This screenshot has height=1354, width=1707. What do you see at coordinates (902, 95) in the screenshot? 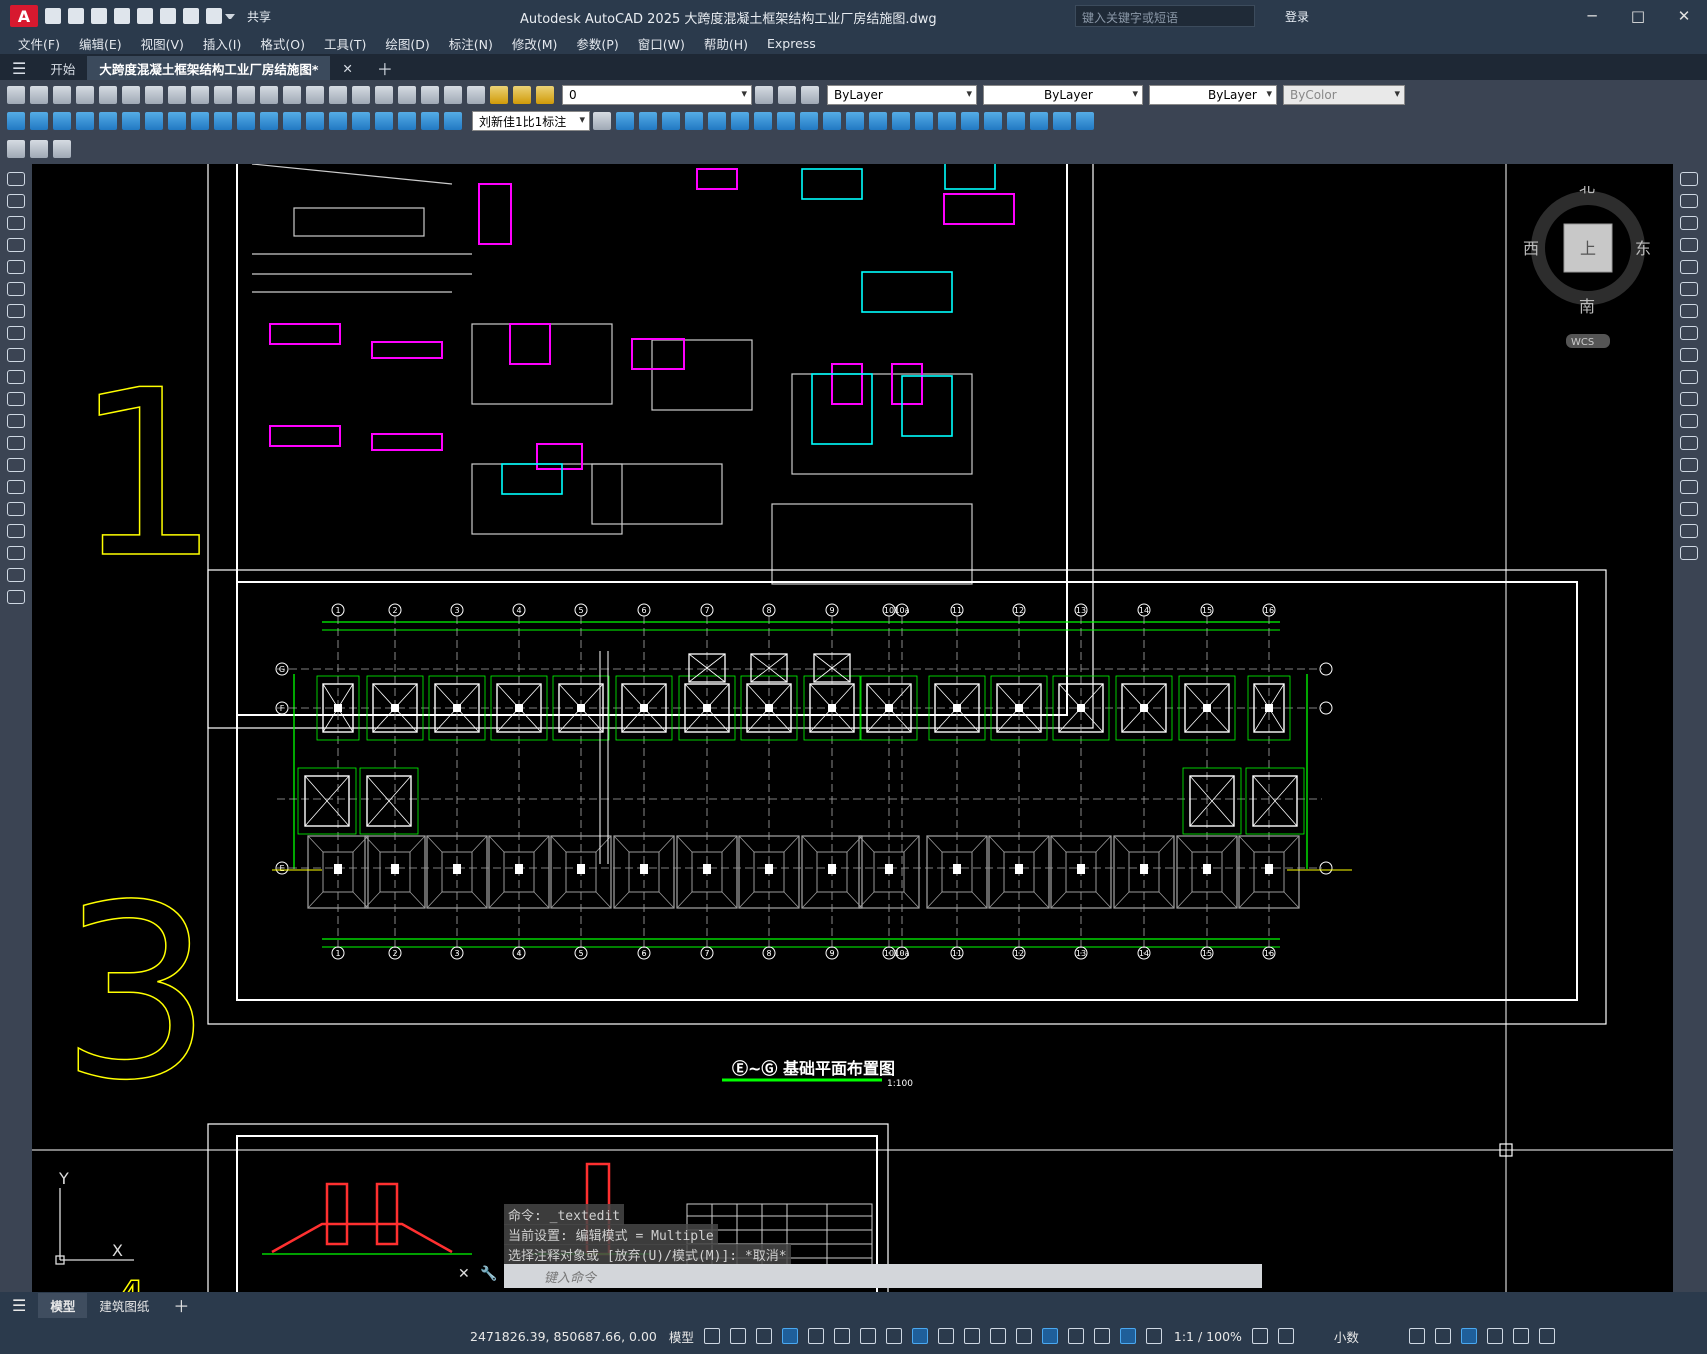
I see `color-select: ByLayer` at bounding box center [902, 95].